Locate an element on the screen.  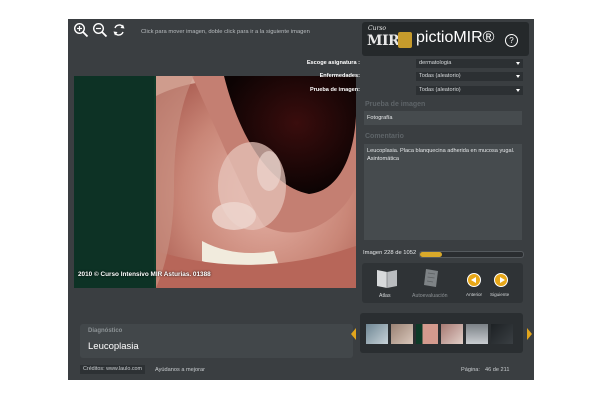
subject-select: dermatologia is located at coordinates (469, 63).